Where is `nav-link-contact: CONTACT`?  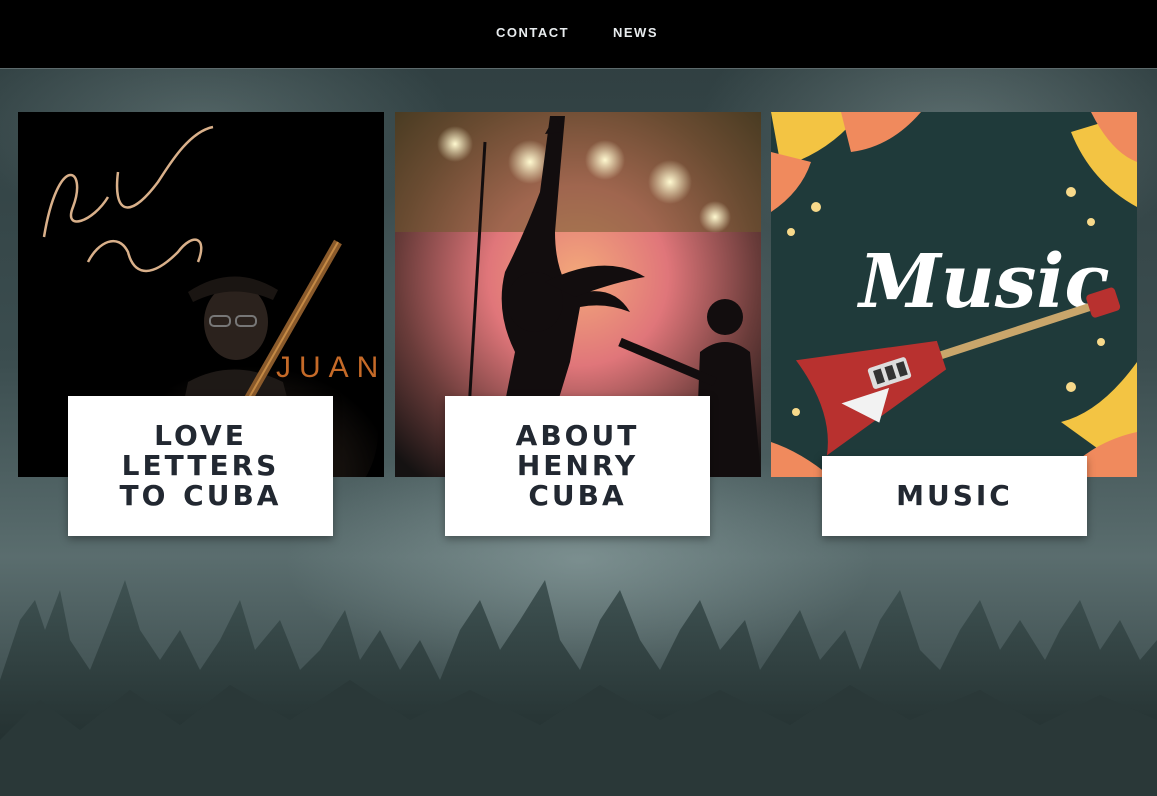
nav-link-contact: CONTACT is located at coordinates (532, 32).